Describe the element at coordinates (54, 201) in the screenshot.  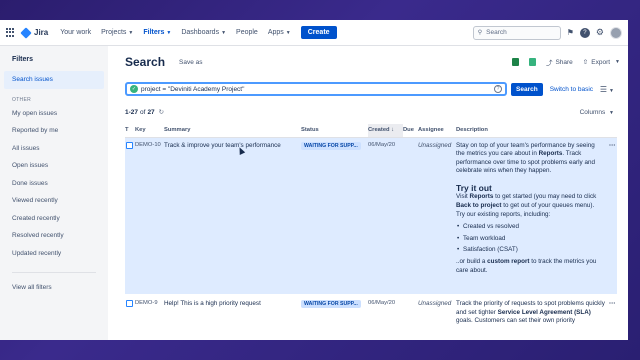
I see `sidebar-item-viewed-recently: Viewed recently` at that location.